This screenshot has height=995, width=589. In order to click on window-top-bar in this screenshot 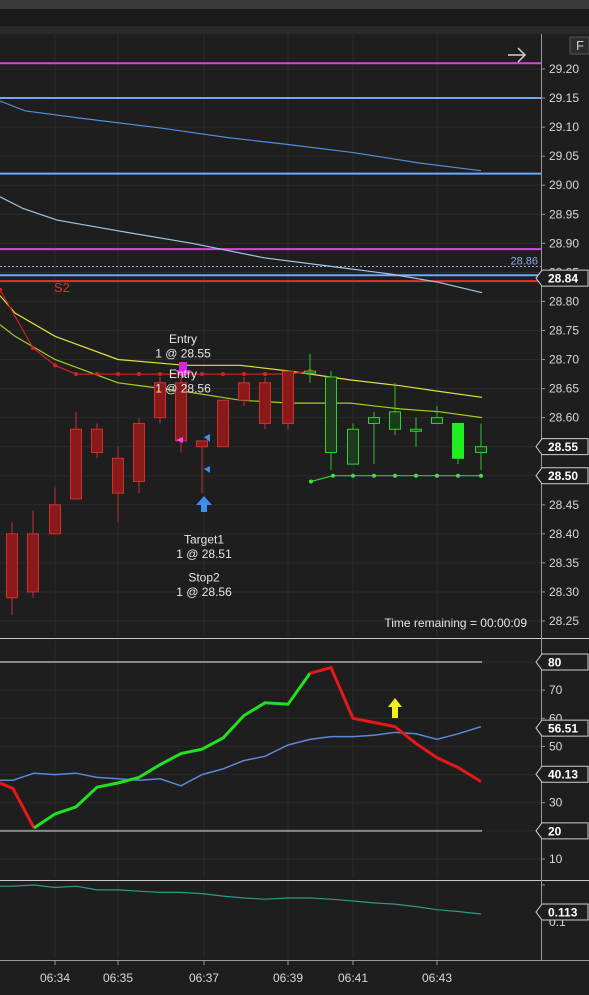, I will do `click(294, 4)`.